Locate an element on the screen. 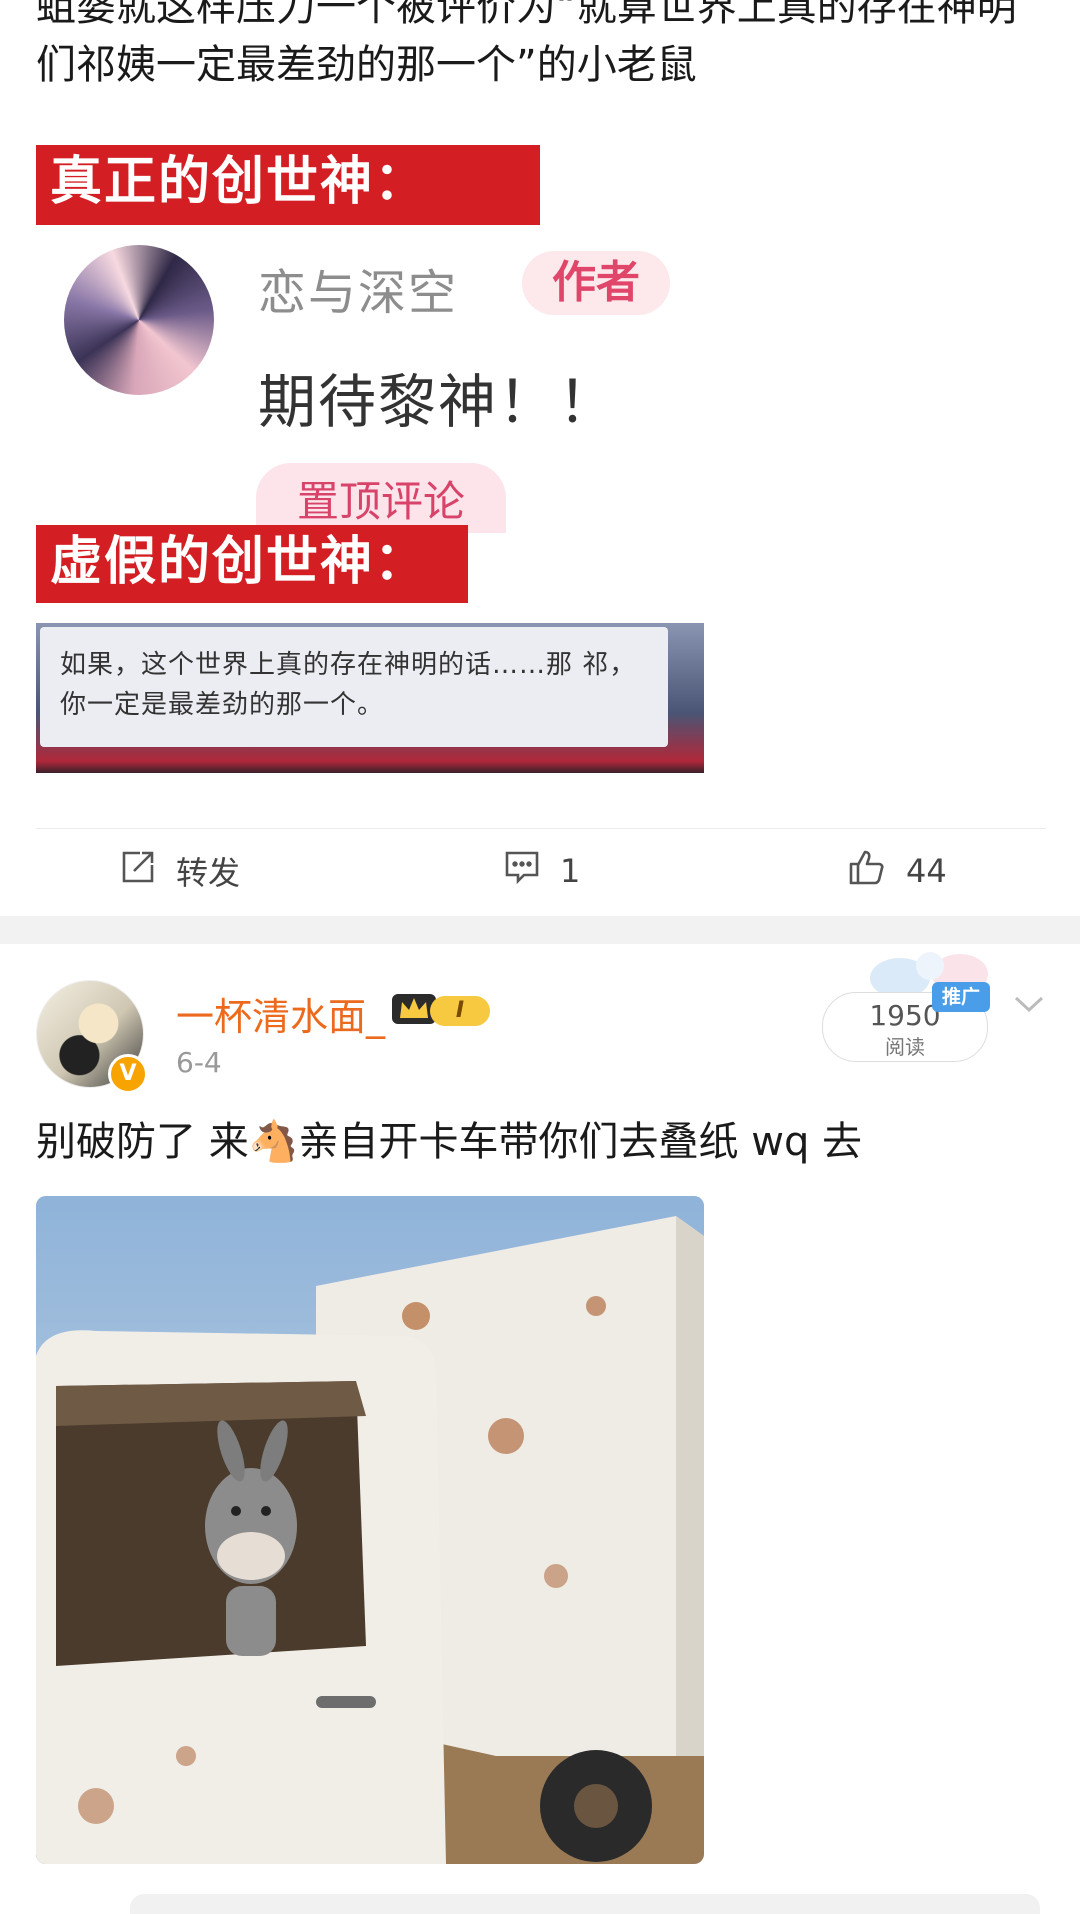 The height and width of the screenshot is (1914, 1080). dialog-box: 如果，这个世界上真的存在神明的话……那 祁，你一定是最差劲的那一个。 is located at coordinates (354, 687).